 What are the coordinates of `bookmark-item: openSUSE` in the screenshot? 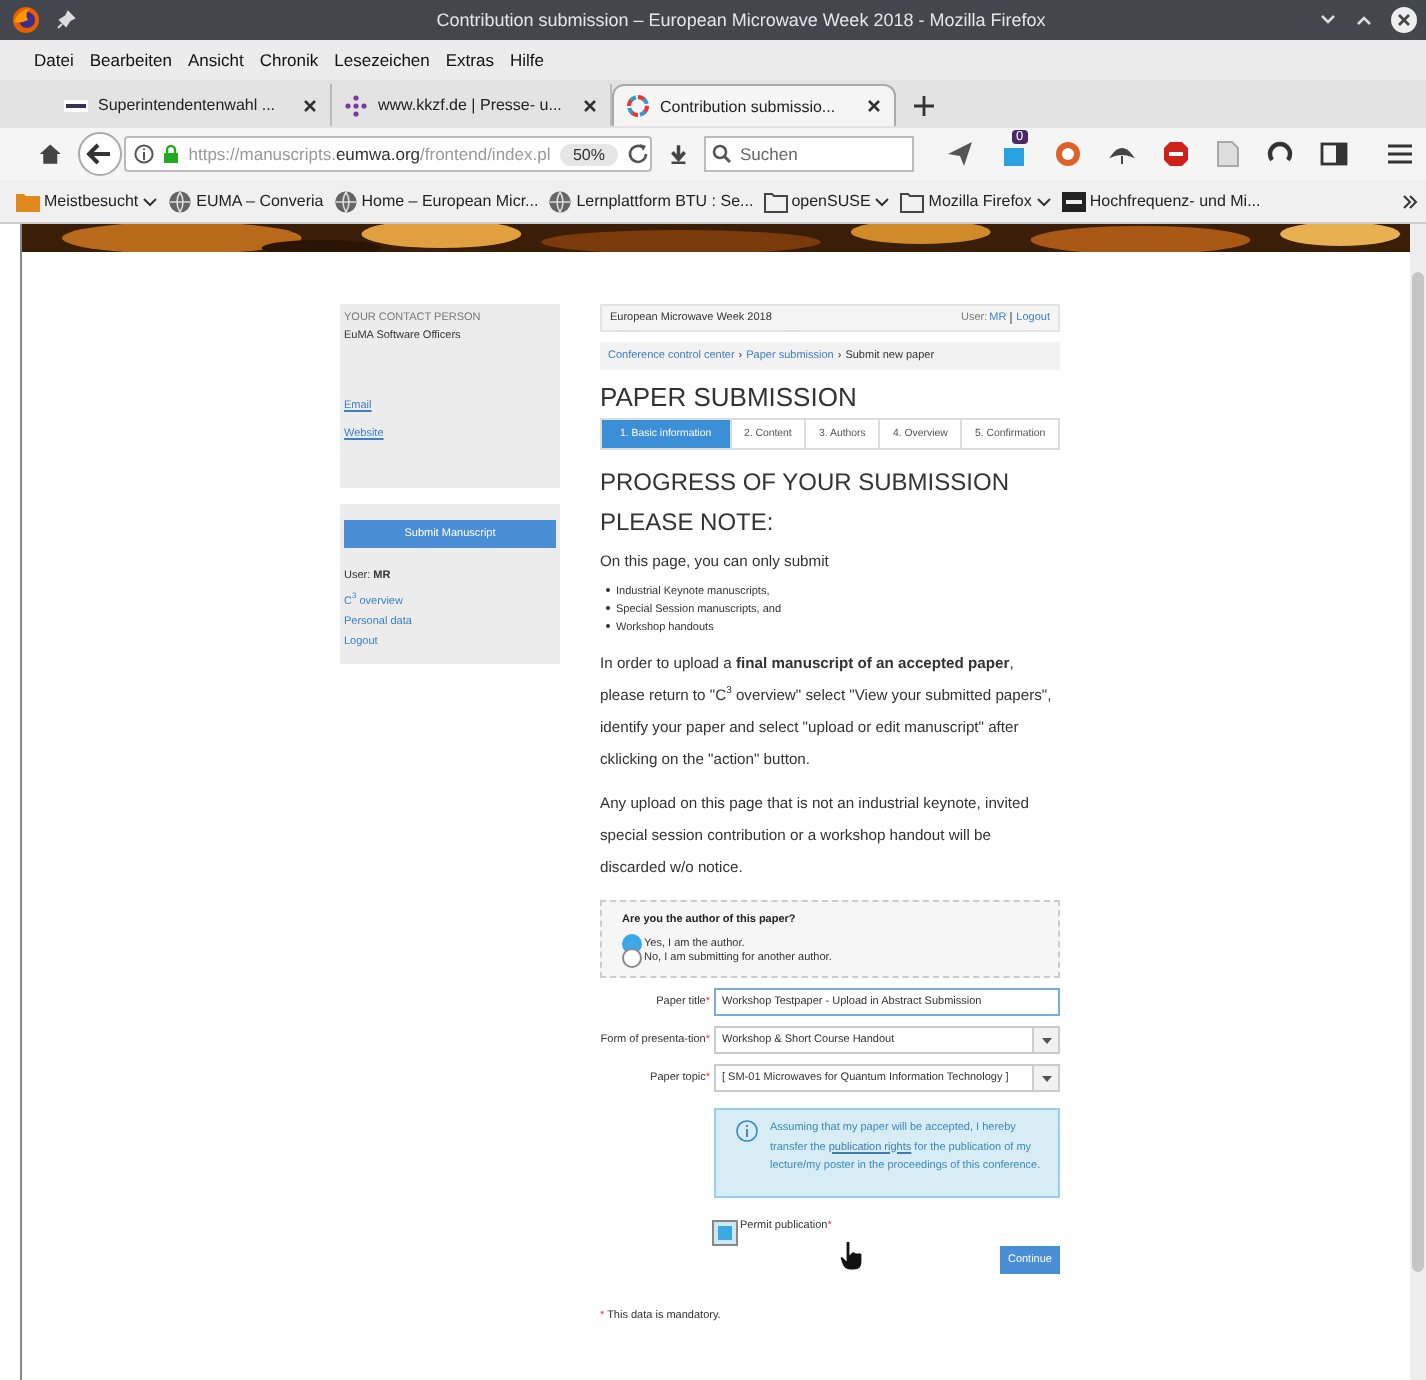 It's located at (827, 201).